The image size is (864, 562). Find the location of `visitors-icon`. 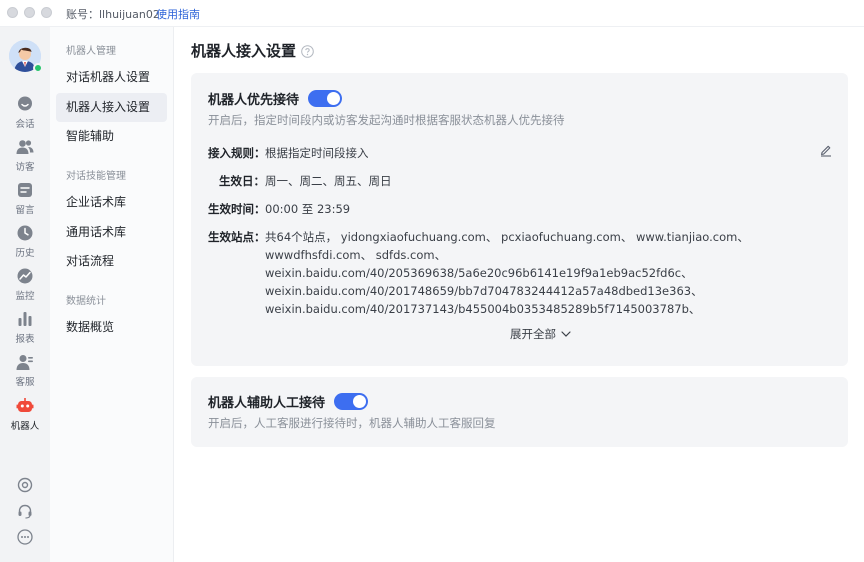

visitors-icon is located at coordinates (25, 147).